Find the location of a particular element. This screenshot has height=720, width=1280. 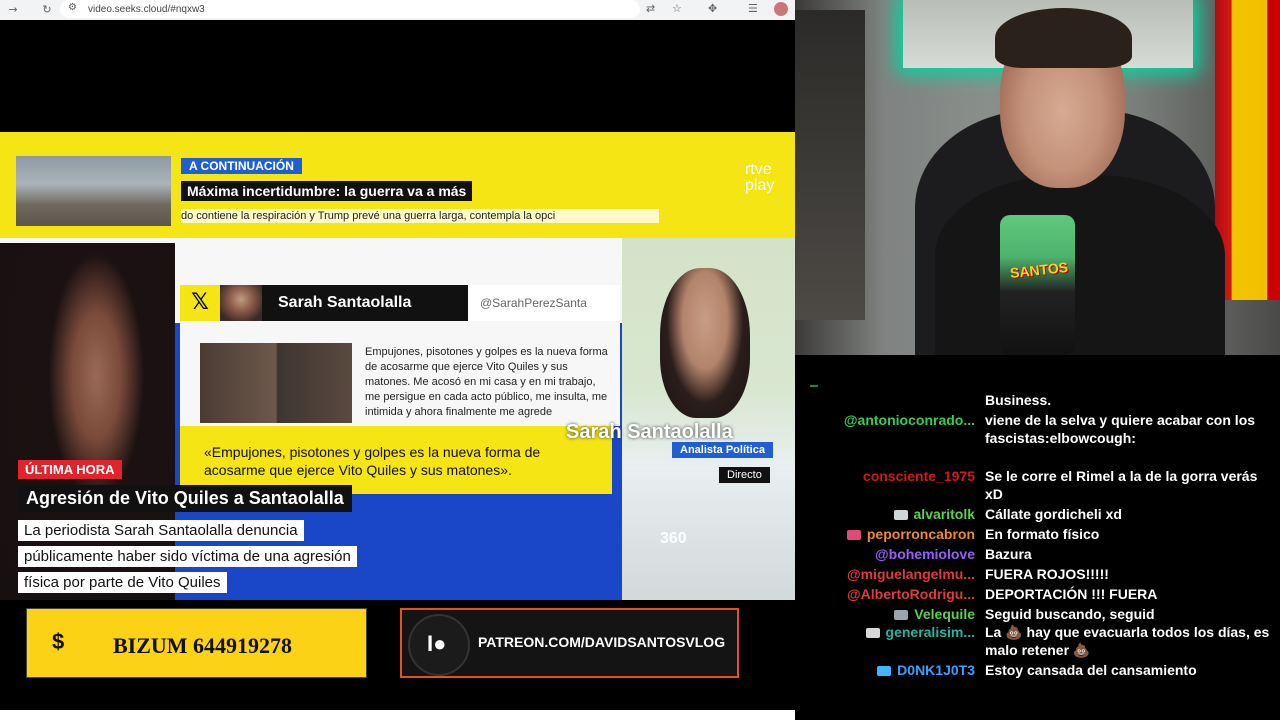

site-settings-icon: ⚙ is located at coordinates (72, 7).